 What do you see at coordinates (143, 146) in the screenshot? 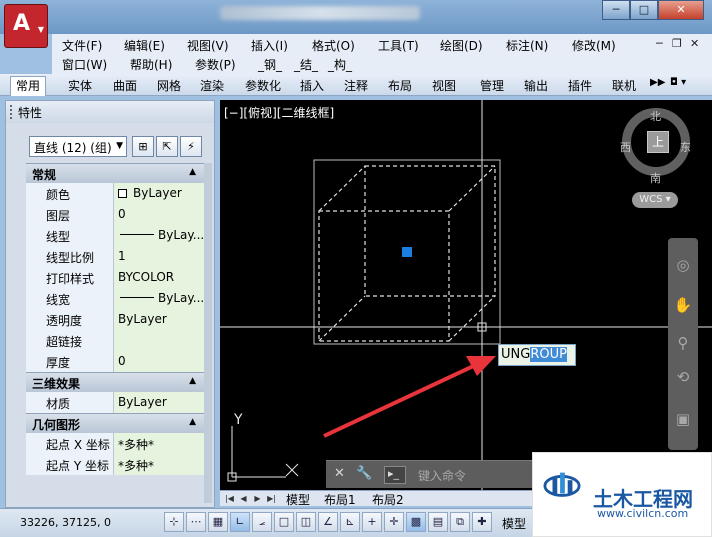
I see `toggle-pickadd-button: ⊞` at bounding box center [143, 146].